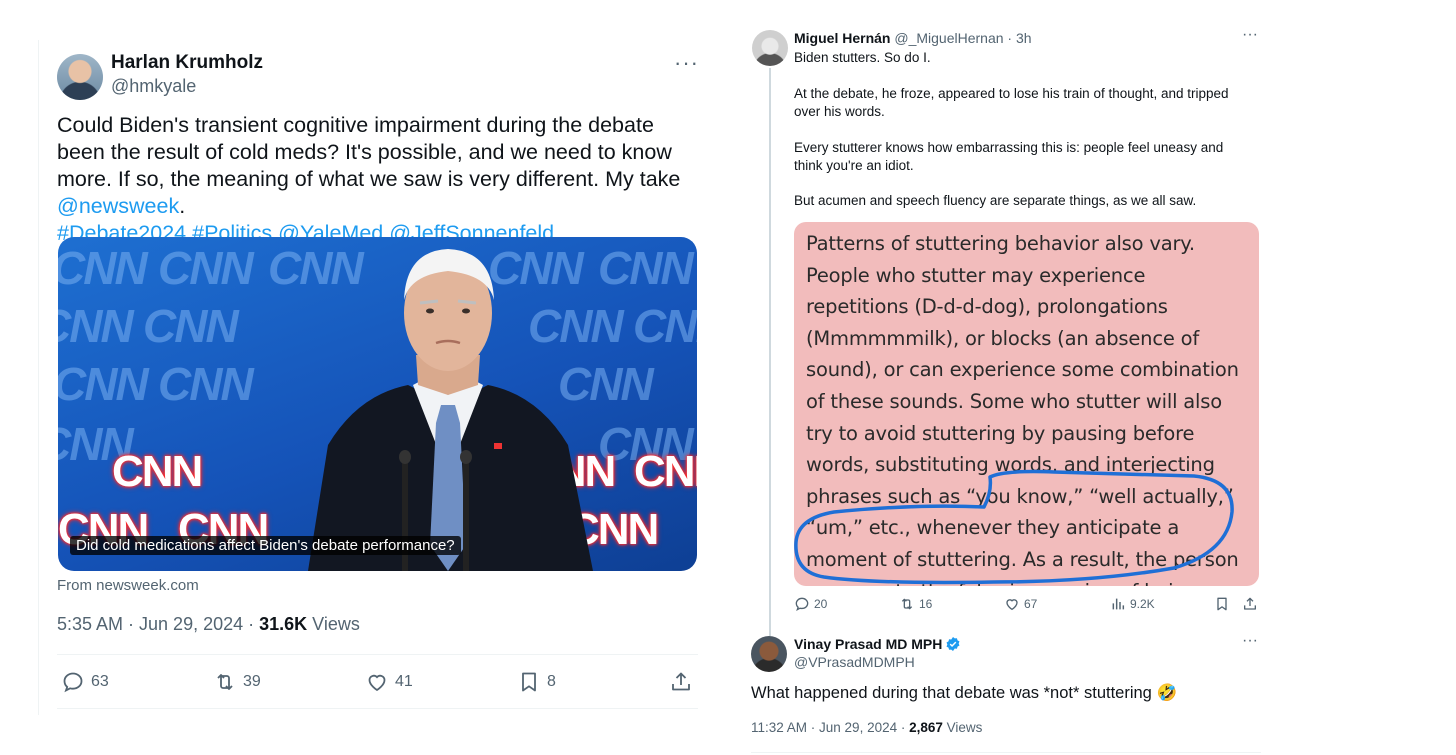 The image size is (1456, 755). Describe the element at coordinates (842, 38) in the screenshot. I see `author-name: Miguel Hernán` at that location.